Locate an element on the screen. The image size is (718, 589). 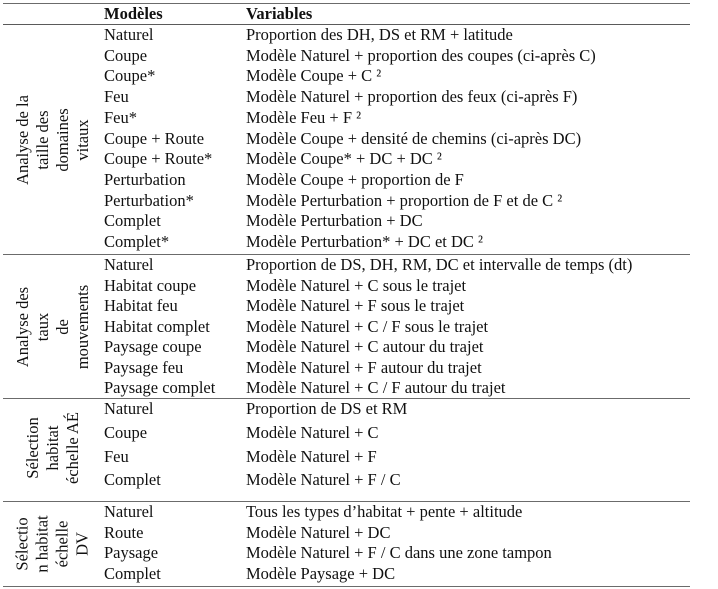
model-cell: Complet* is located at coordinates (137, 241).